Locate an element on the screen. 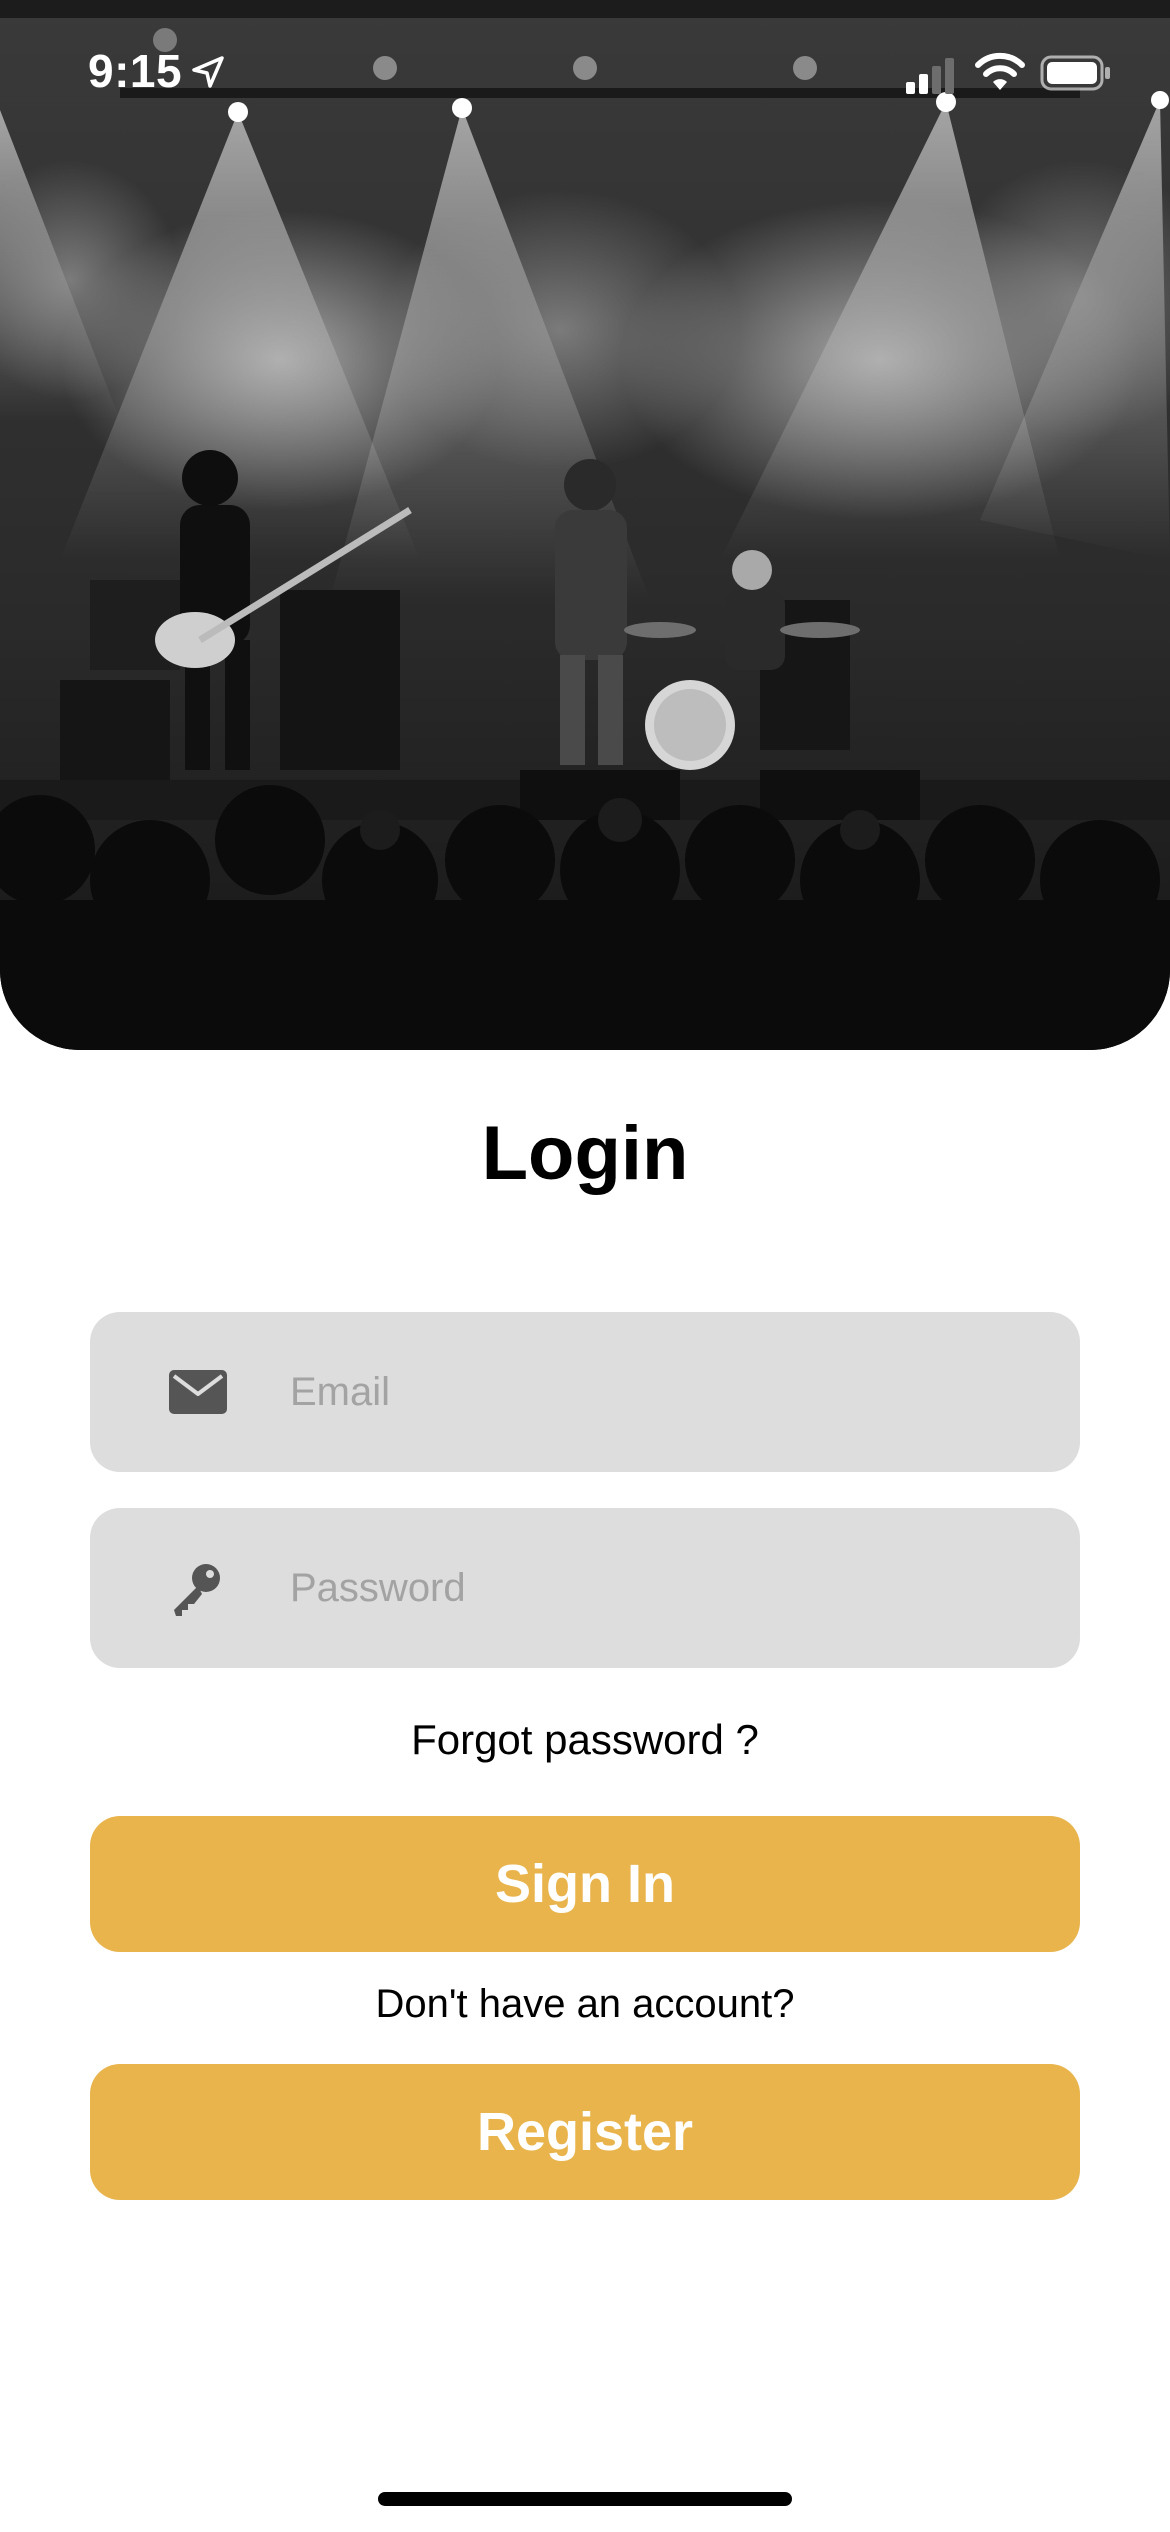 The image size is (1170, 2532). no-account-text: Don't have an account? is located at coordinates (585, 2004).